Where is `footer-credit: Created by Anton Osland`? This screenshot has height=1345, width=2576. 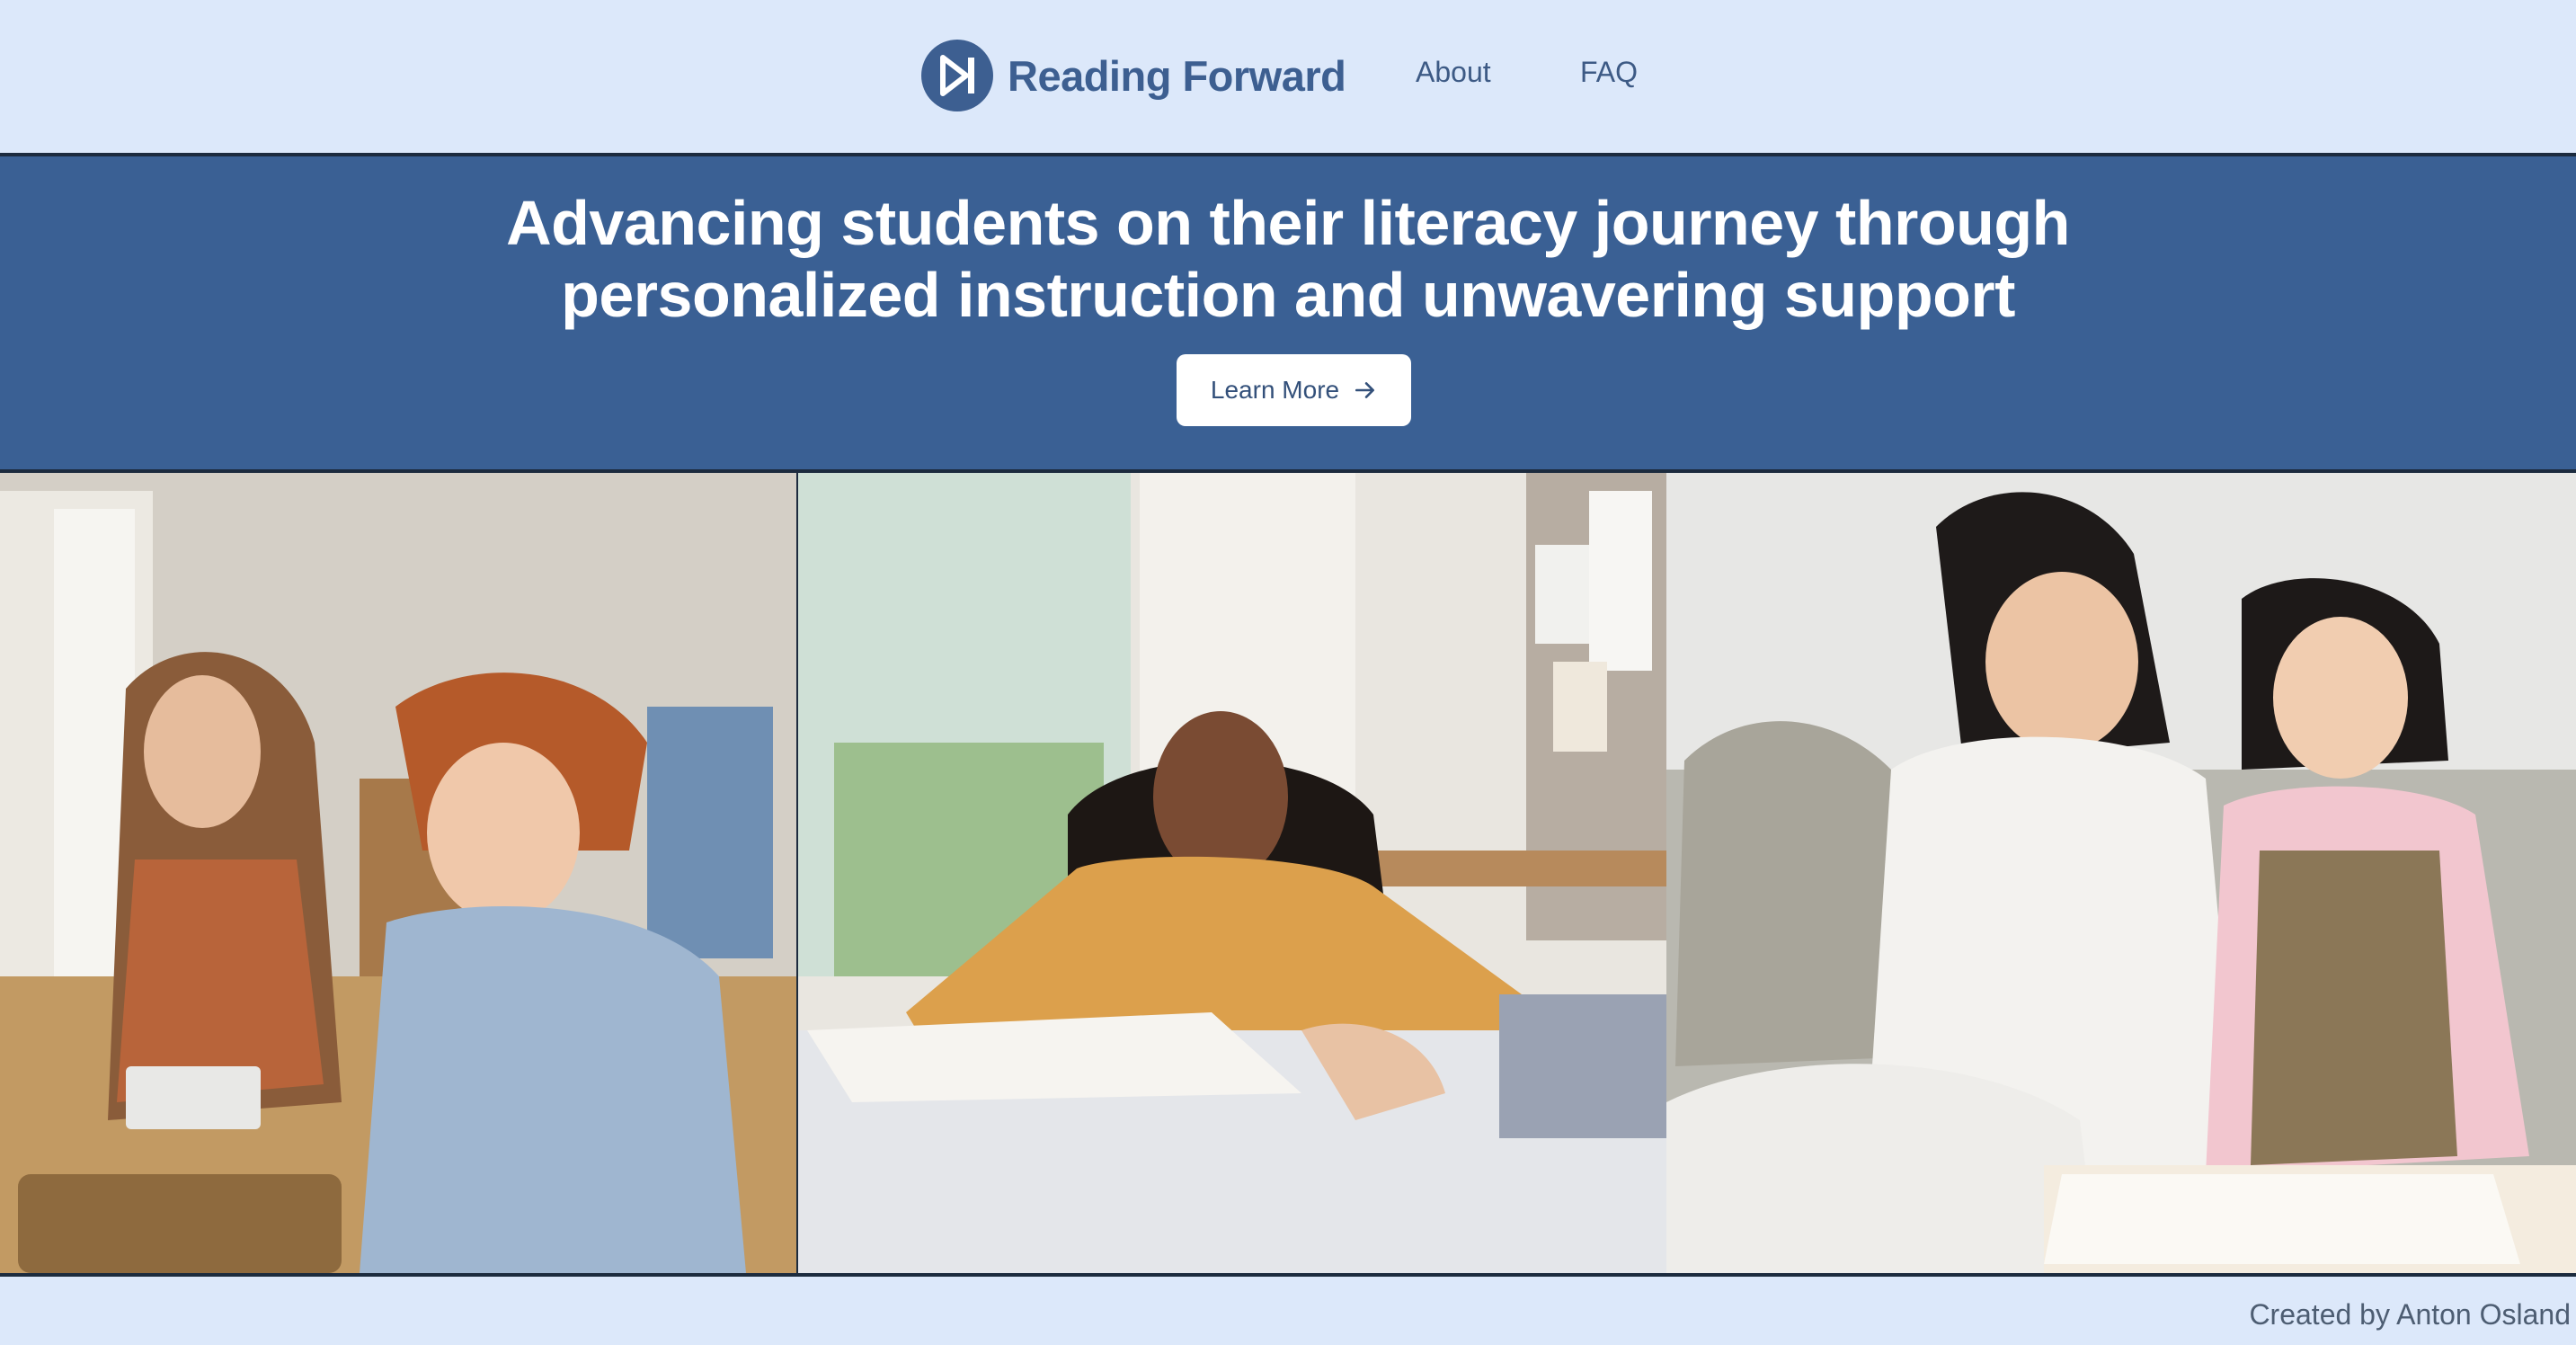 footer-credit: Created by Anton Osland is located at coordinates (2410, 1314).